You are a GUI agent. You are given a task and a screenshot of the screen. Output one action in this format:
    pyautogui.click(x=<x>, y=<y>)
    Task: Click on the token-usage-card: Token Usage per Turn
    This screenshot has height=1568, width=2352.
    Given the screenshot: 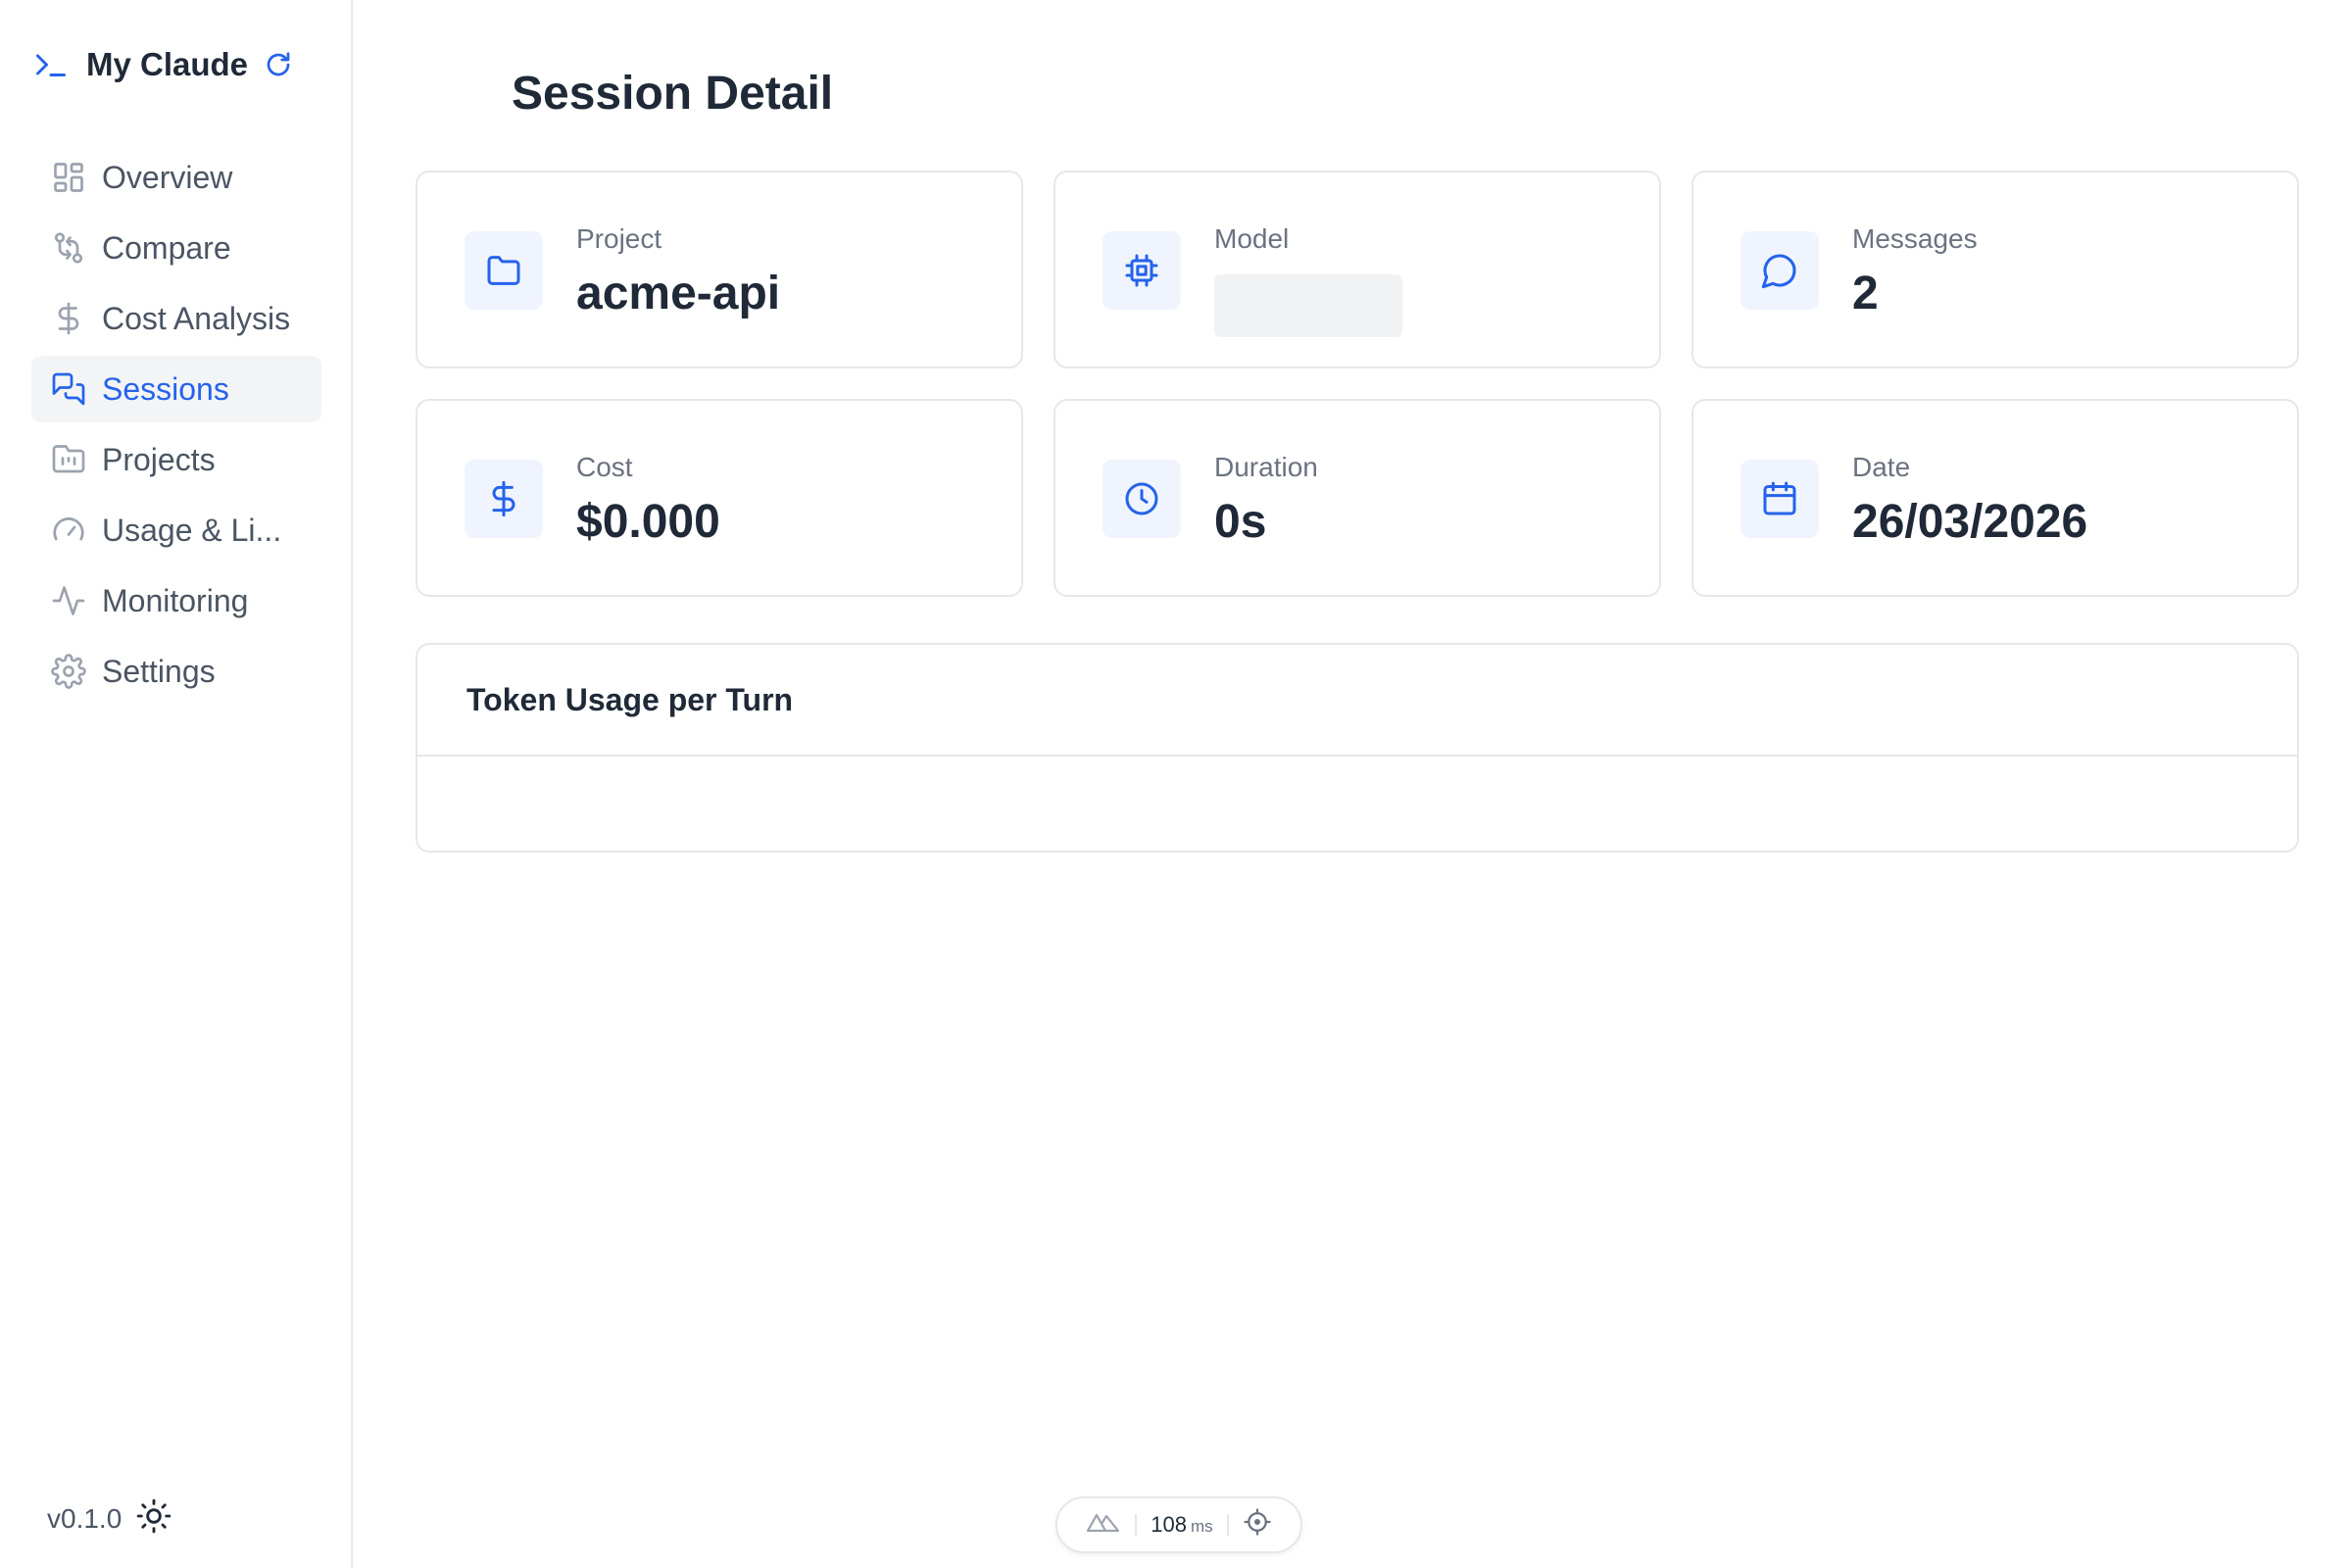 What is the action you would take?
    pyautogui.click(x=1357, y=748)
    